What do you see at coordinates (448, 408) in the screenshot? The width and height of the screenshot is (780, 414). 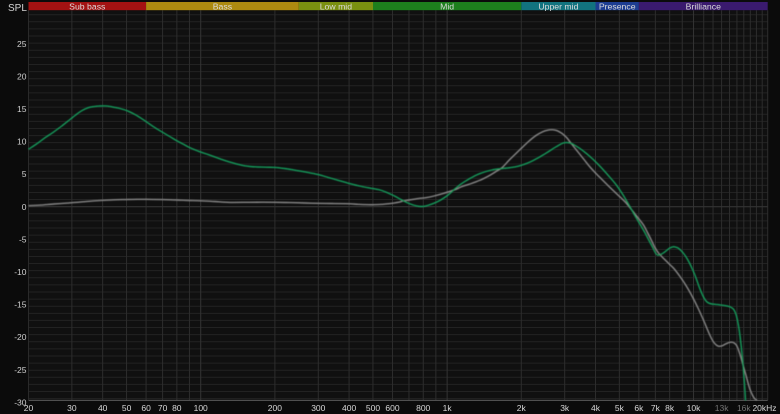 I see `svg-text: 1k` at bounding box center [448, 408].